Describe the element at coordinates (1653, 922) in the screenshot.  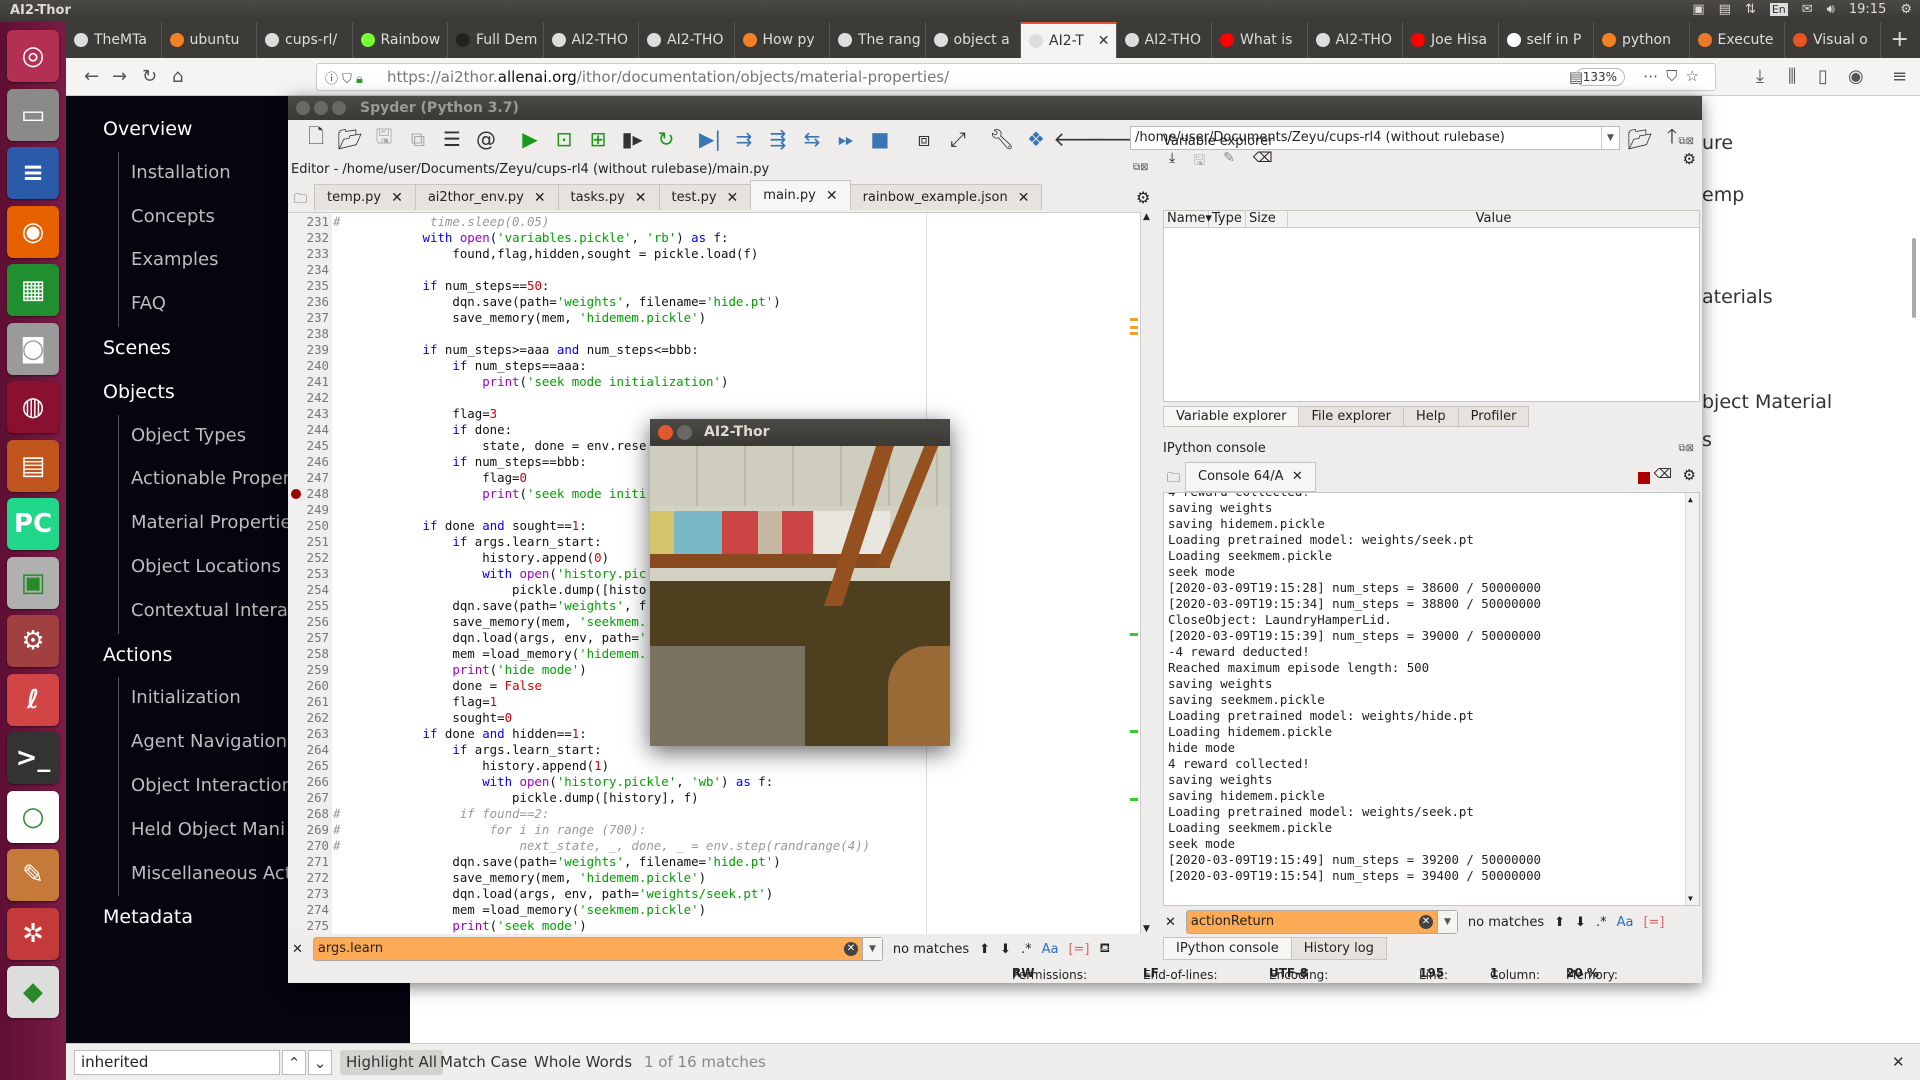
I see `whole-word-icon: [=]` at that location.